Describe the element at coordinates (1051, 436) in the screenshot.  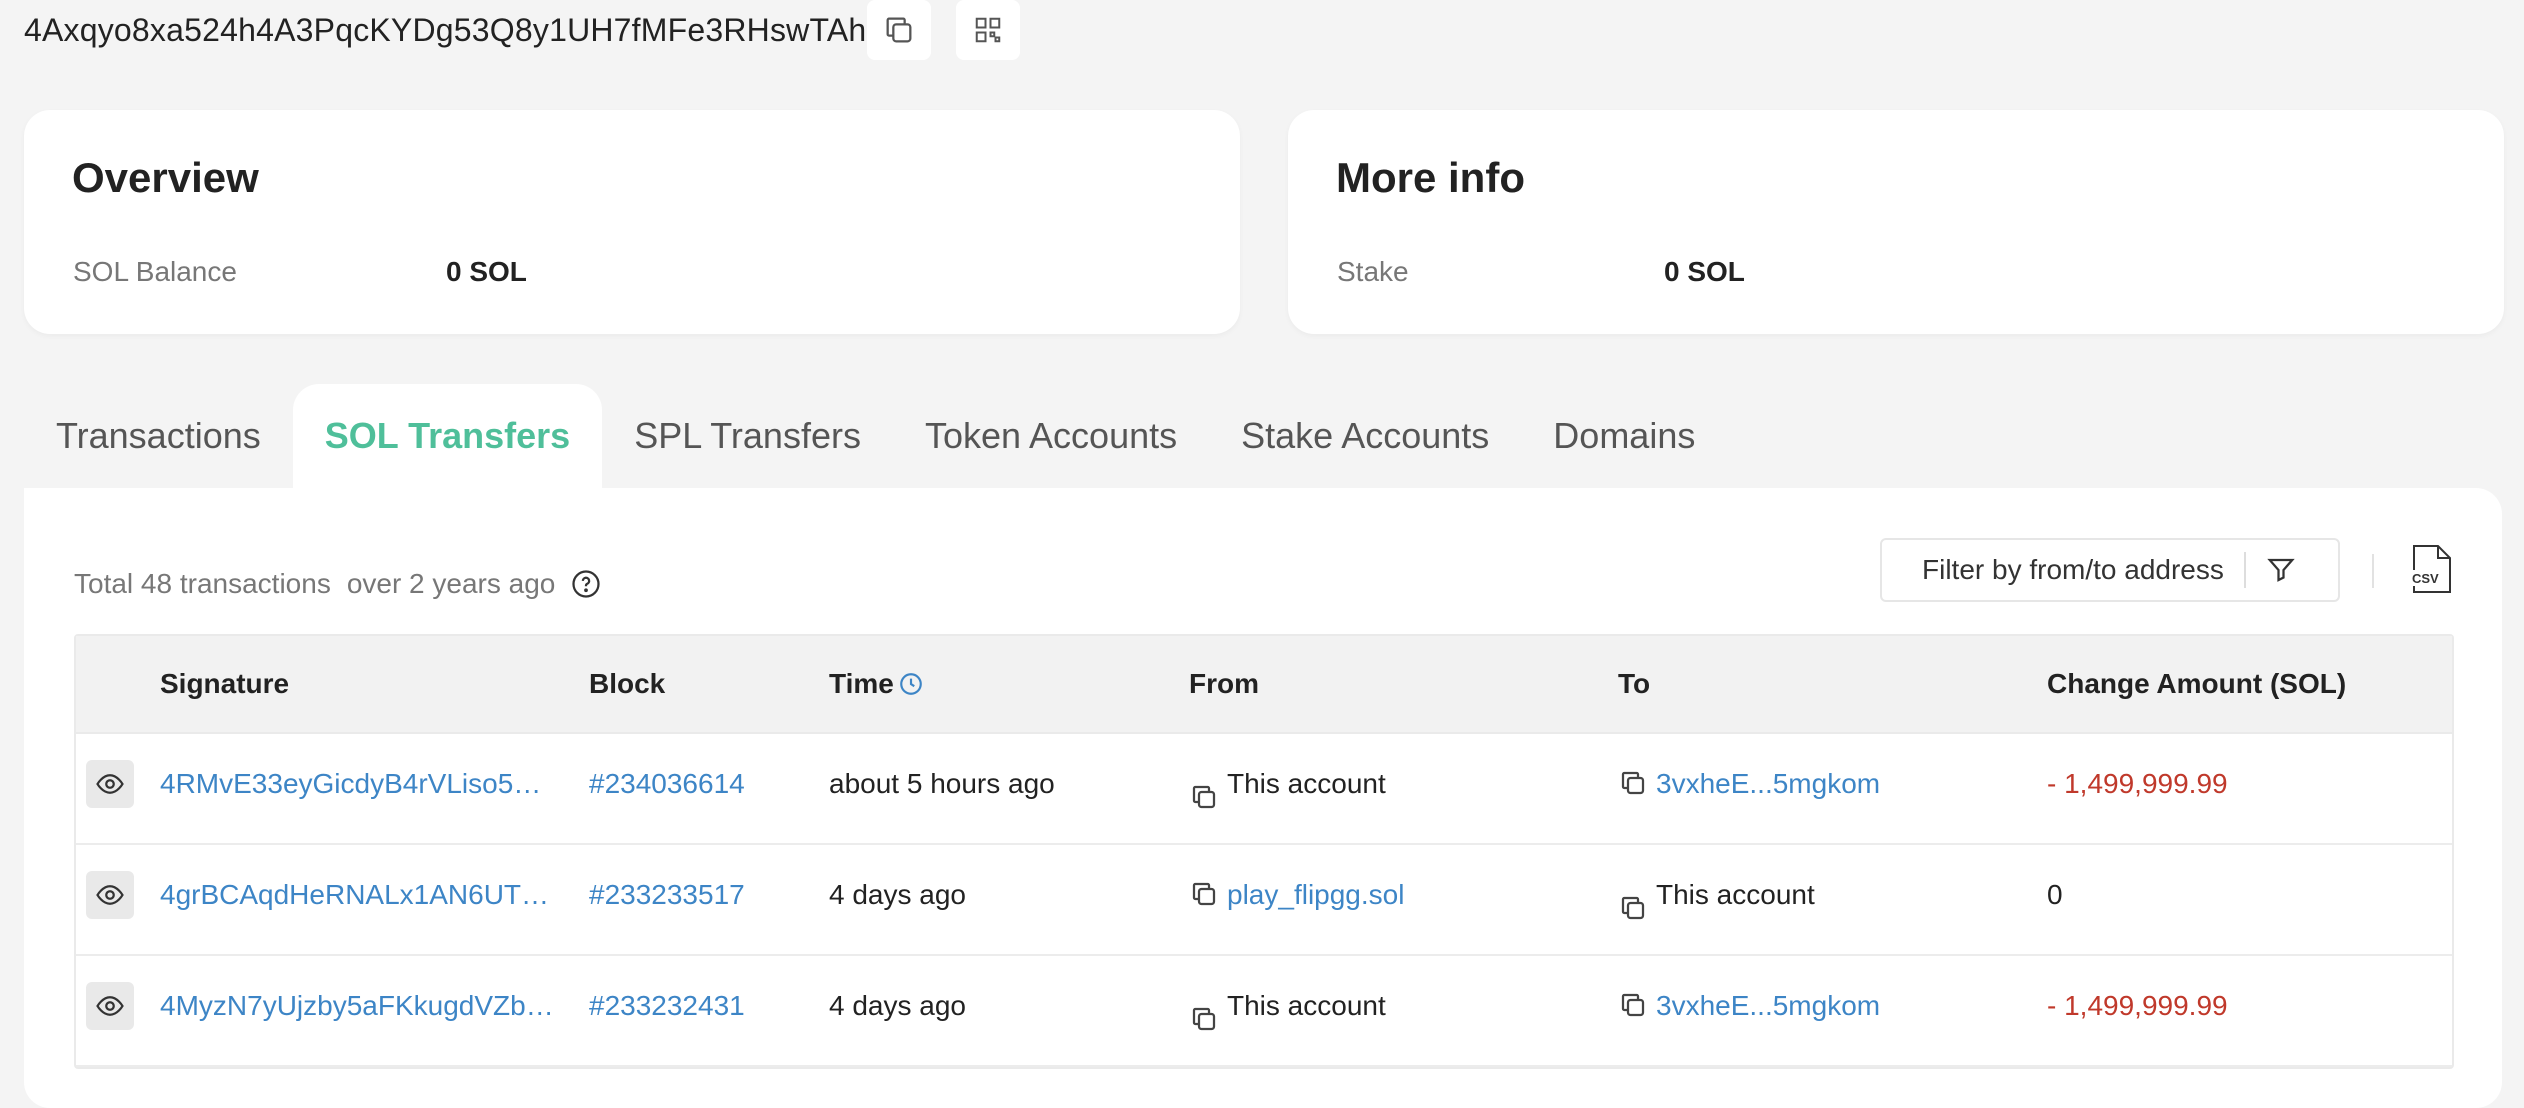
I see `tab-token-accounts: Token Accounts` at that location.